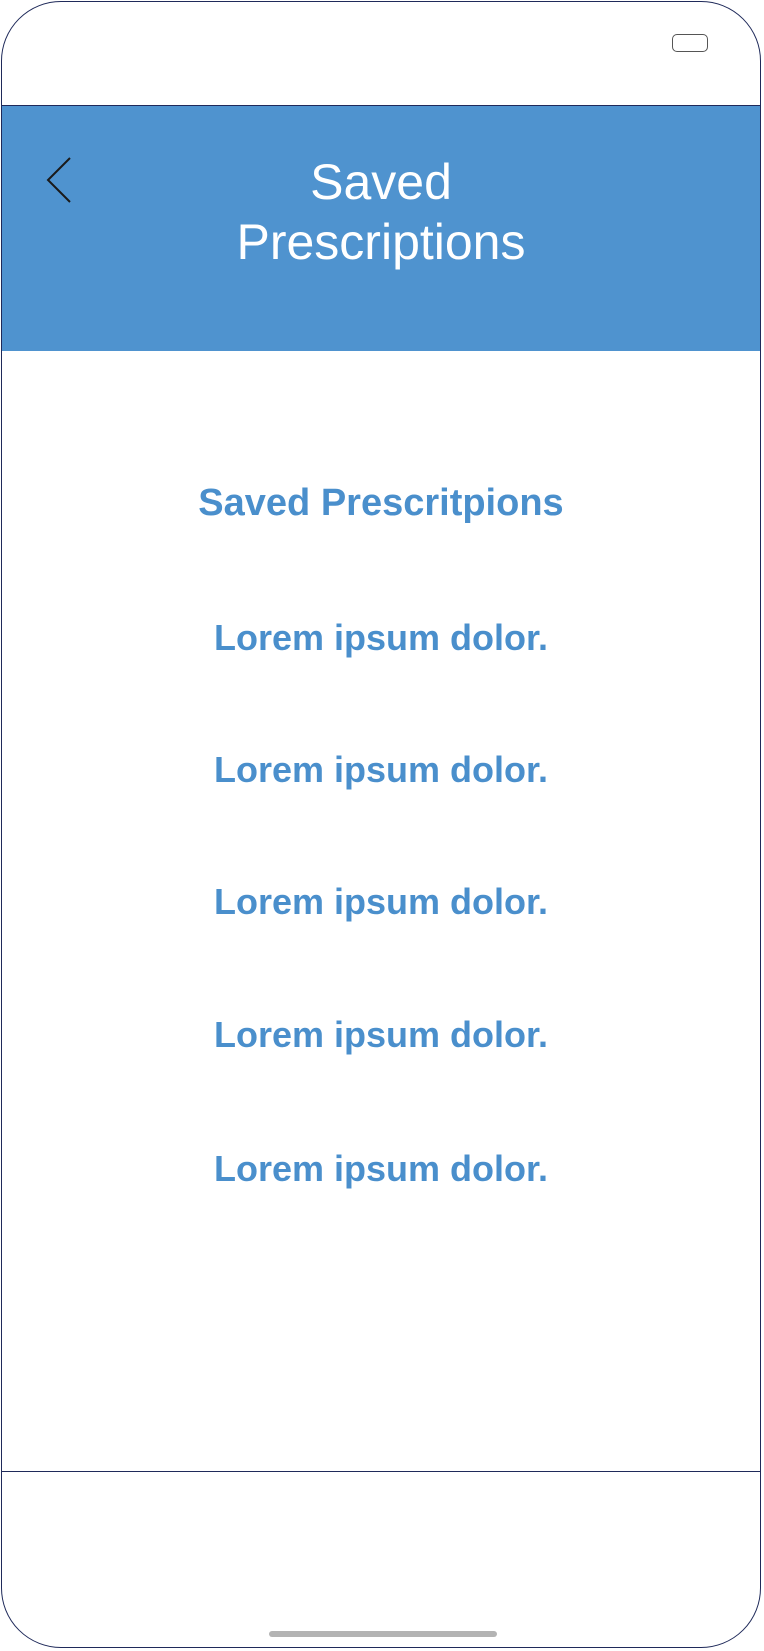  What do you see at coordinates (58, 180) in the screenshot?
I see `chevron-left-icon` at bounding box center [58, 180].